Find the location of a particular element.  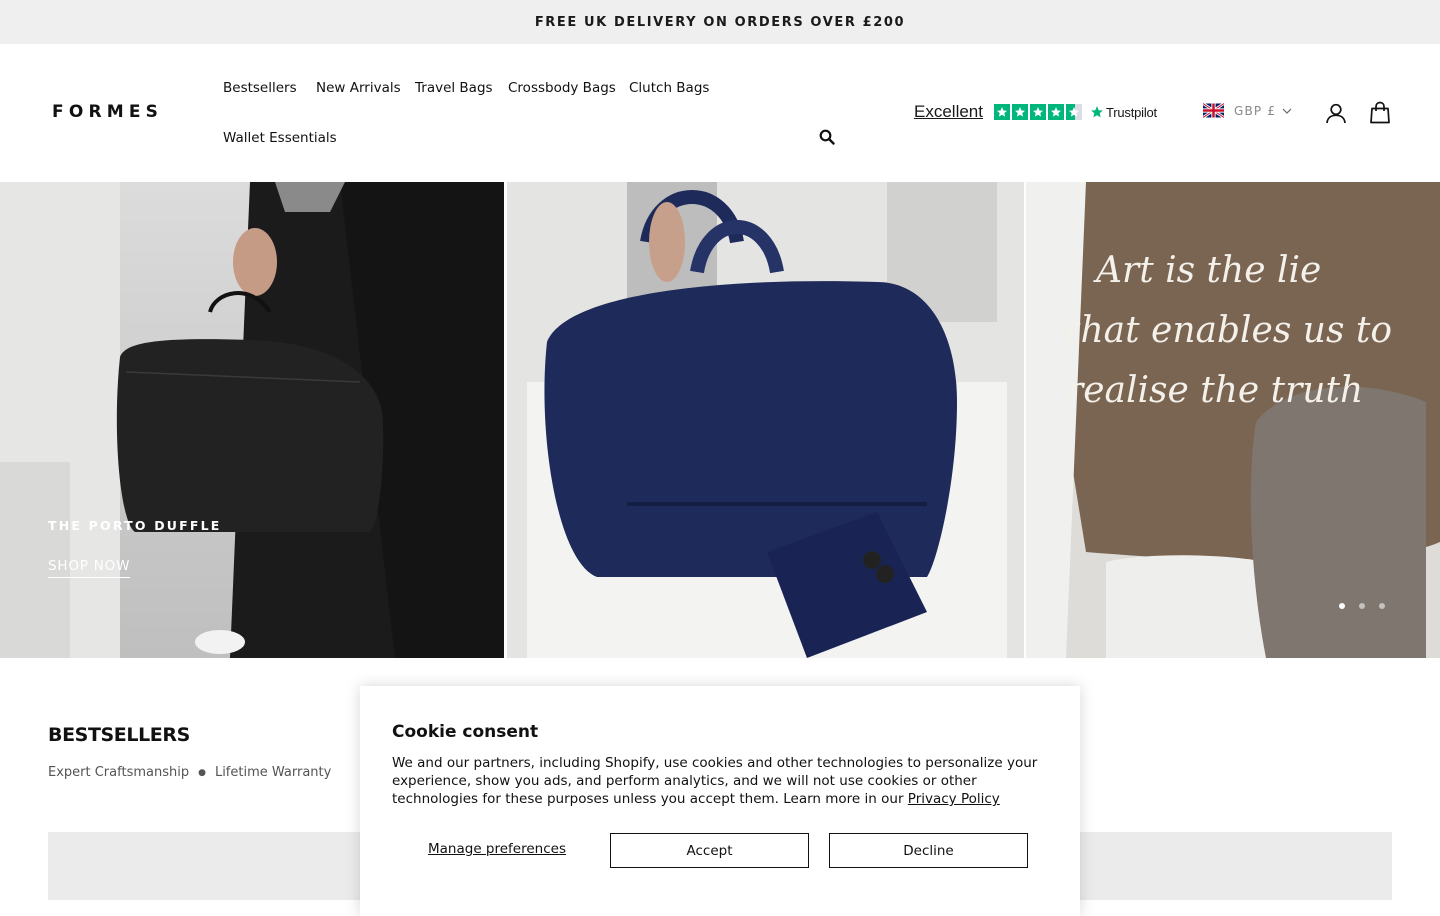

nav-crossbody-bags: Crossbody Bags is located at coordinates (562, 88).